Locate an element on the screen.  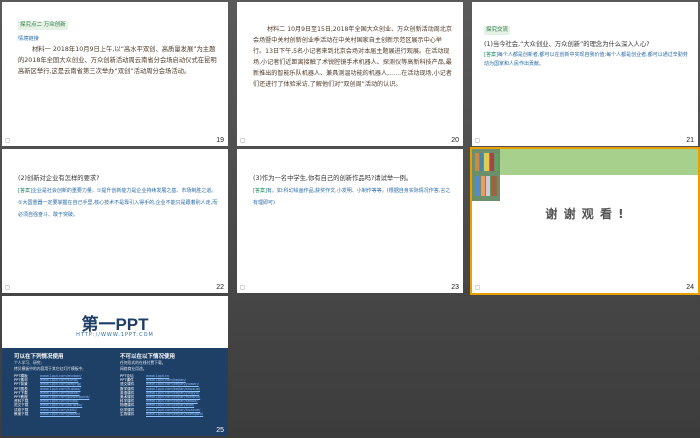
bookshelf-image is located at coordinates (486, 175).